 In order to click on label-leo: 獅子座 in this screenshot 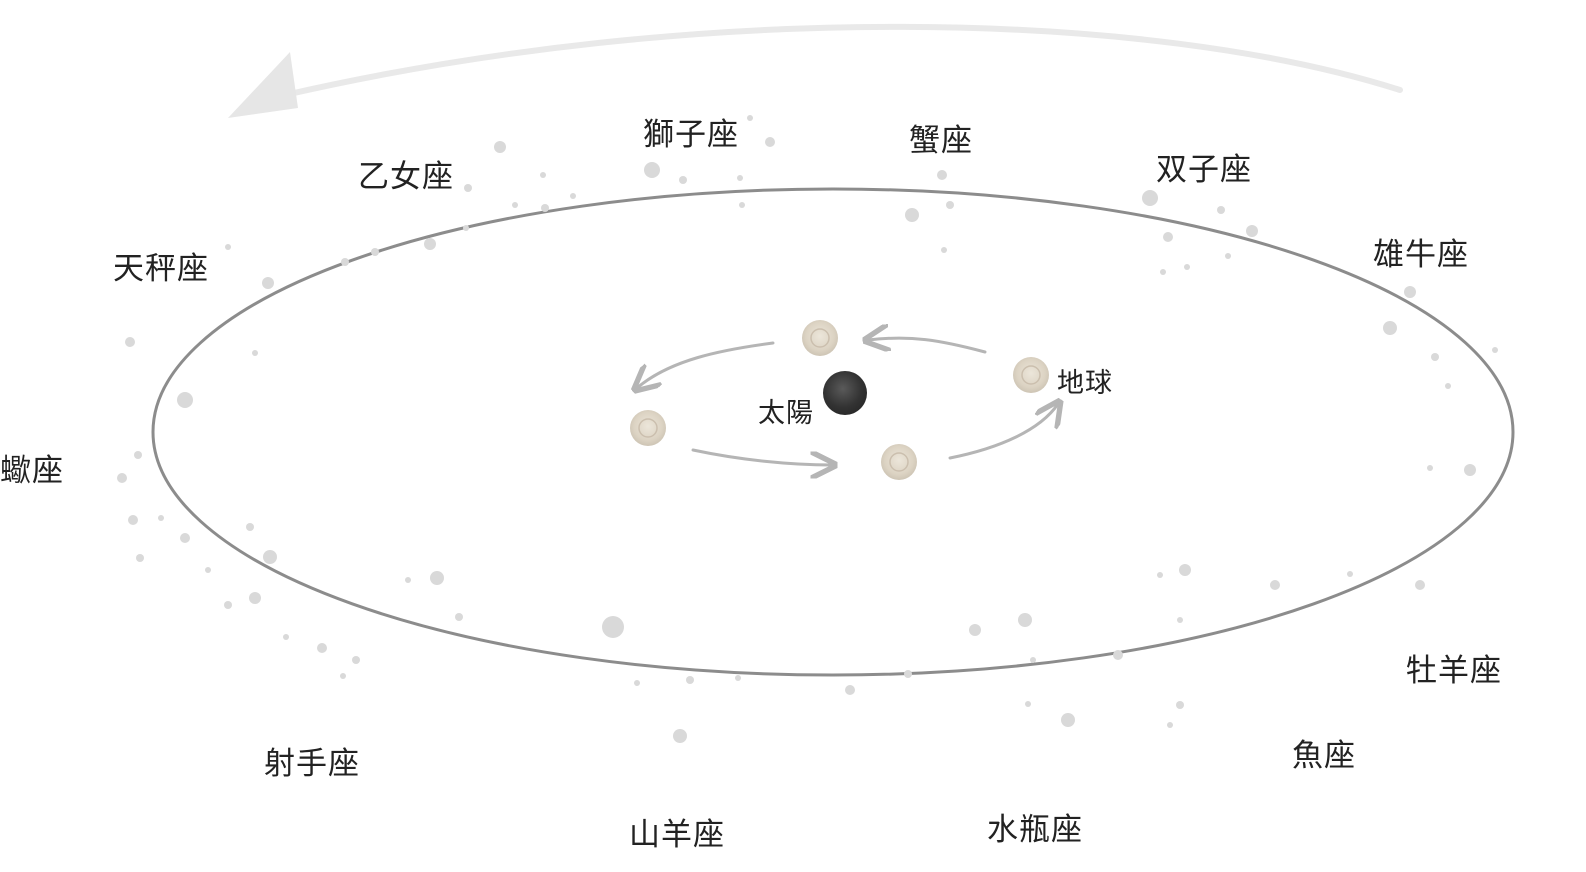, I will do `click(691, 135)`.